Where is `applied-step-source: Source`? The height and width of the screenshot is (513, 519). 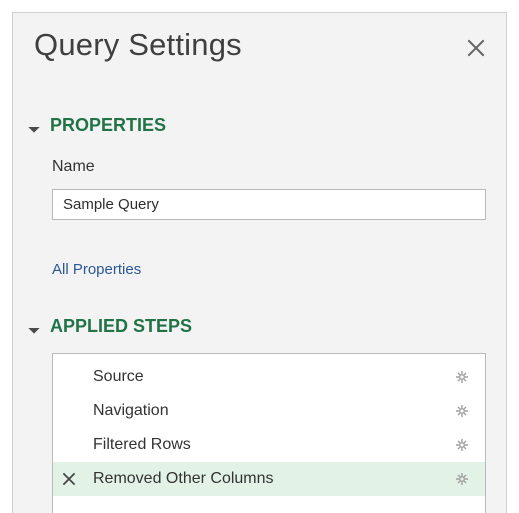 applied-step-source: Source is located at coordinates (269, 377).